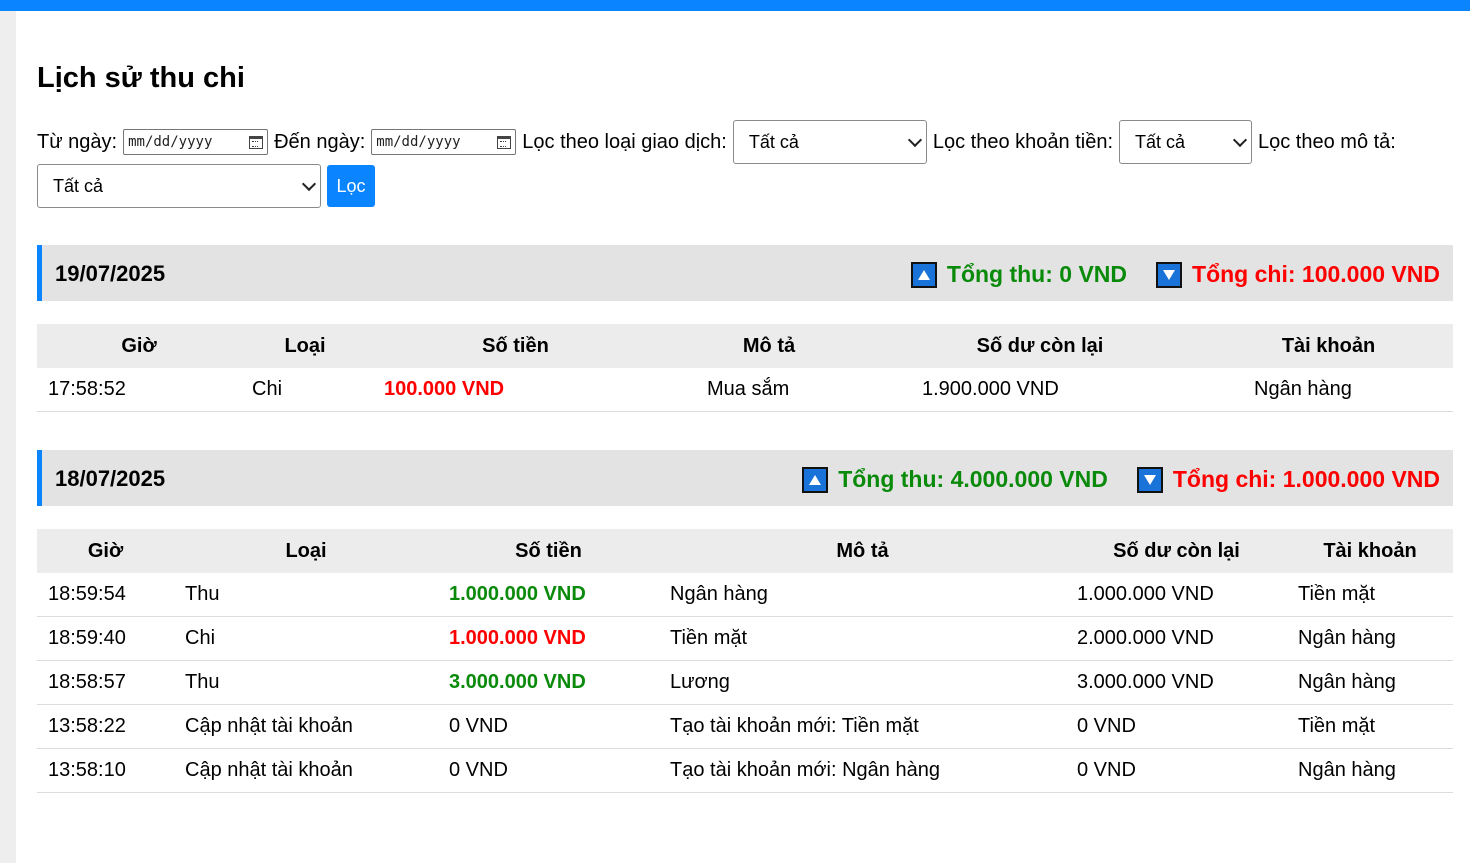 The image size is (1470, 863). Describe the element at coordinates (1037, 274) in the screenshot. I see `total-income-text: Tổng thu: 0 VND` at that location.